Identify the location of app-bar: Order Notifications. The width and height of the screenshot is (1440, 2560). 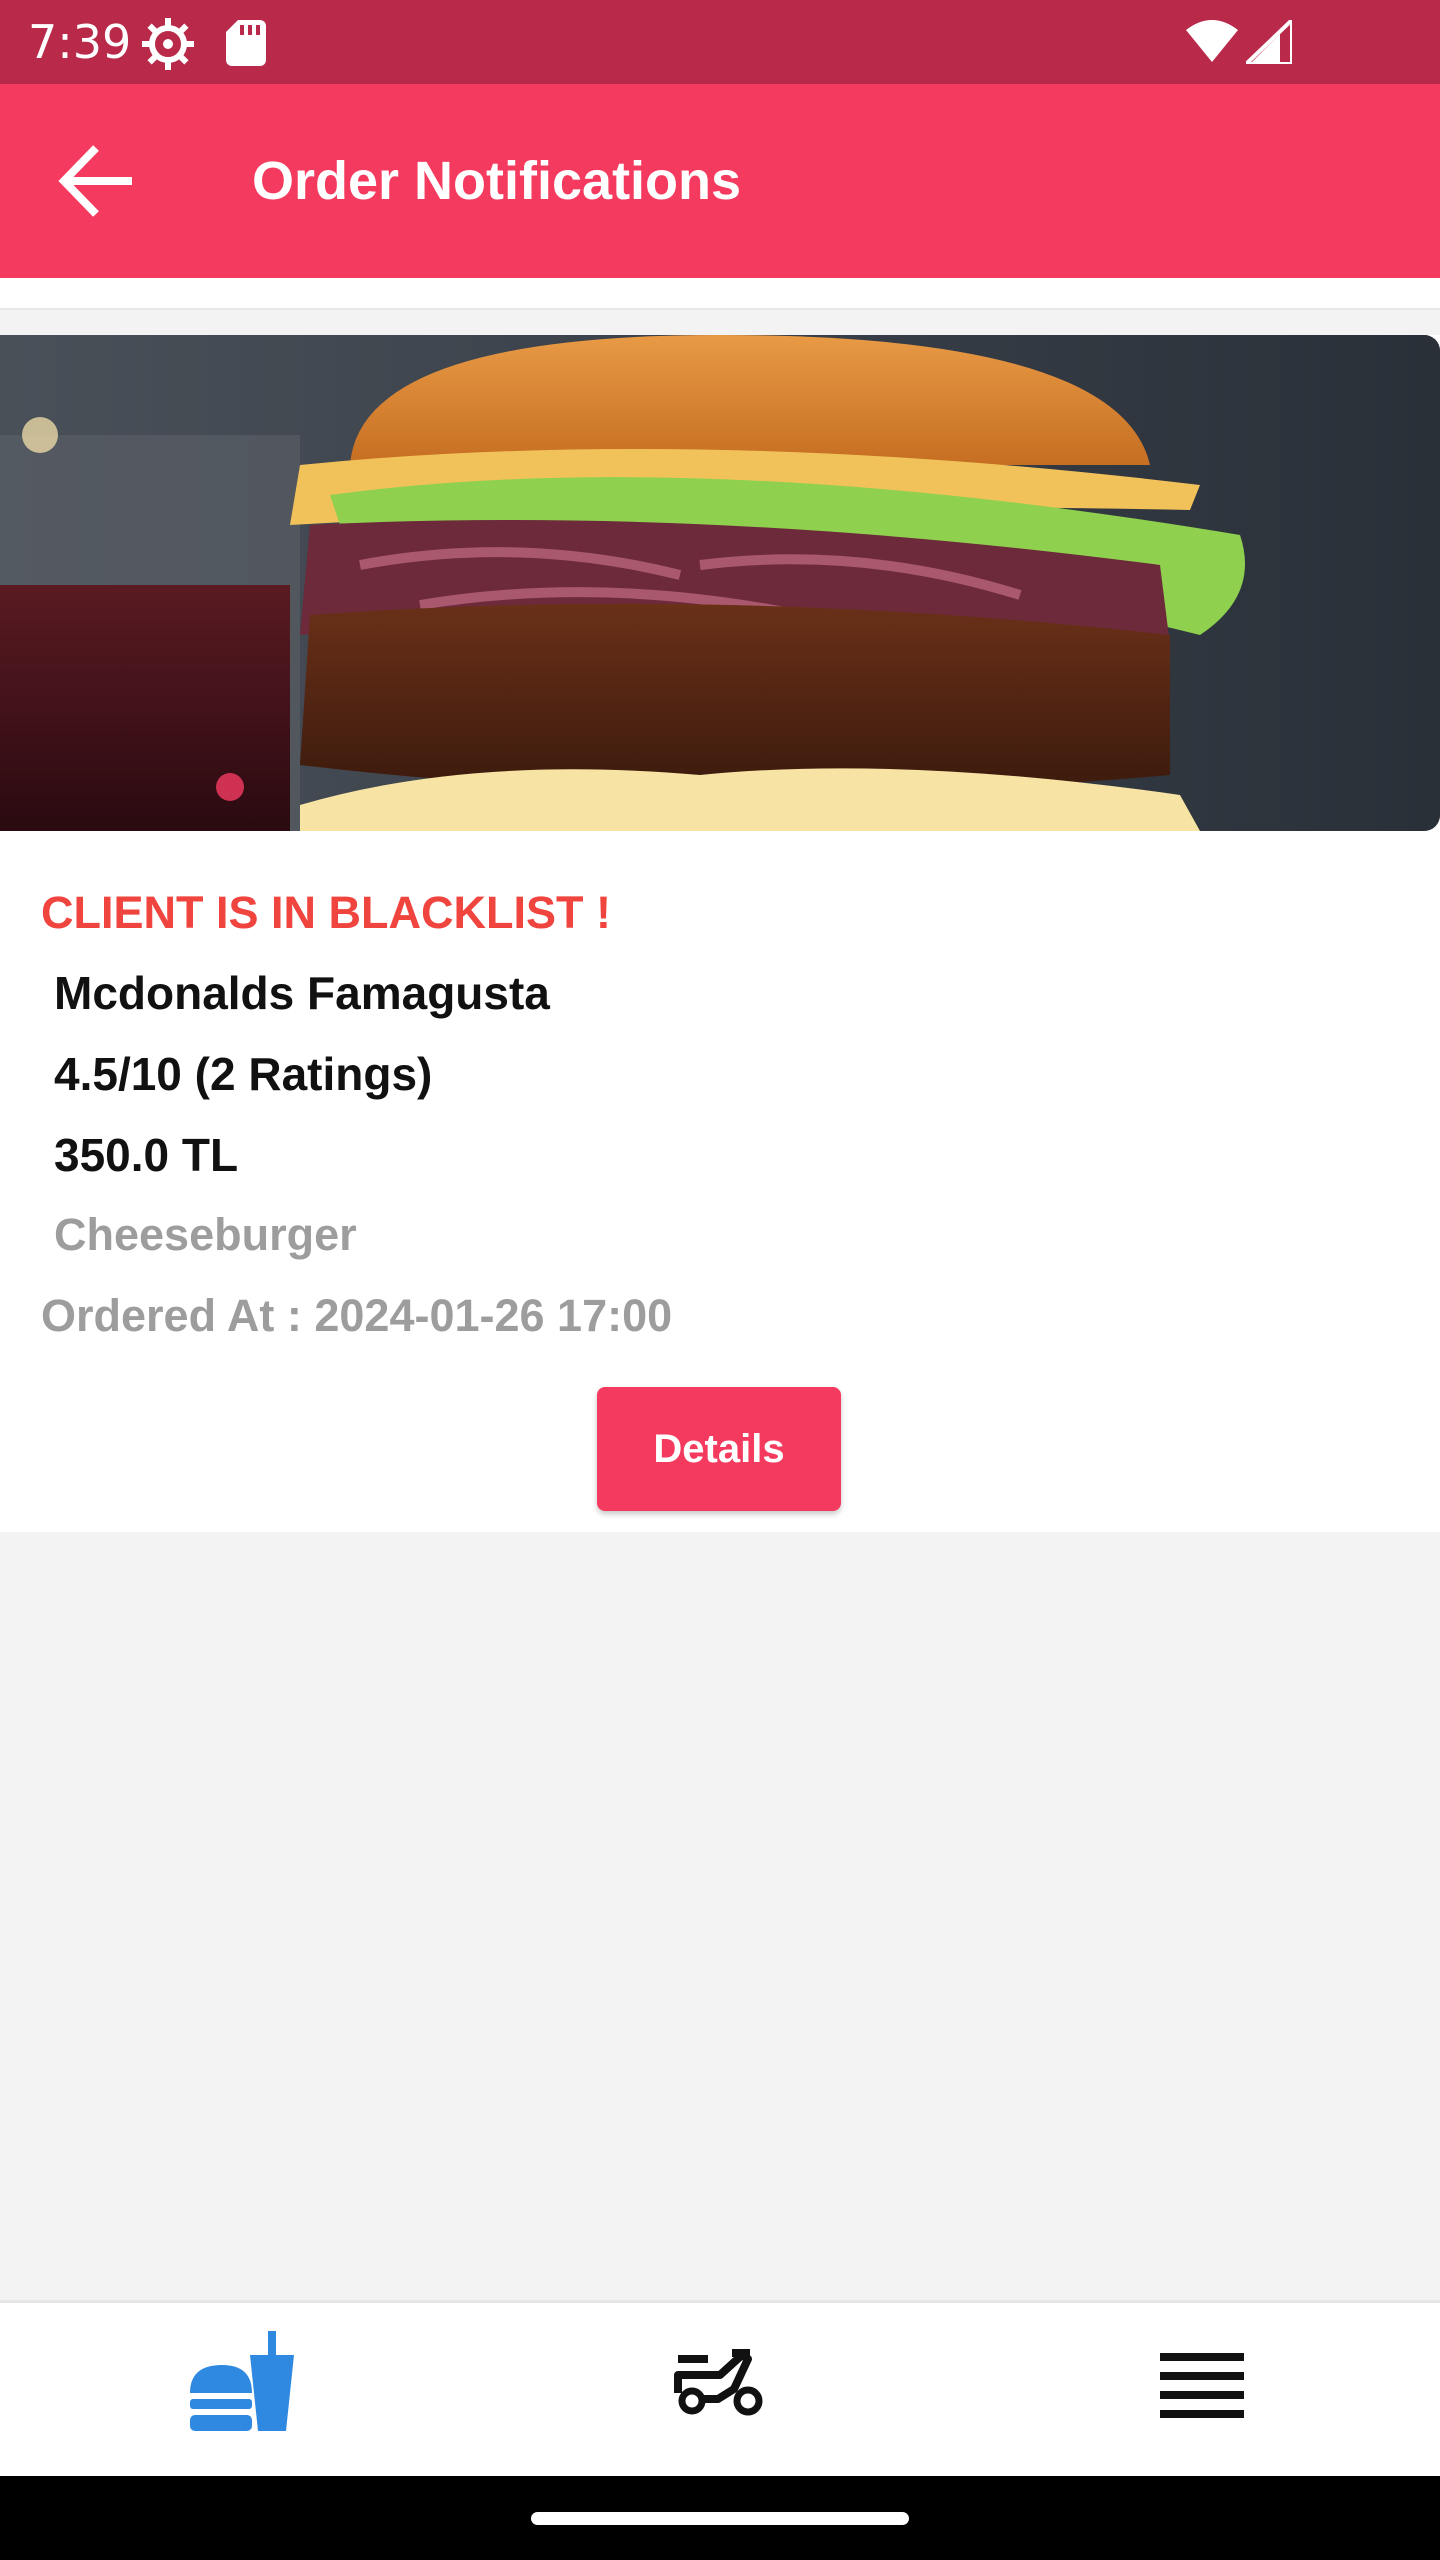
(720, 181).